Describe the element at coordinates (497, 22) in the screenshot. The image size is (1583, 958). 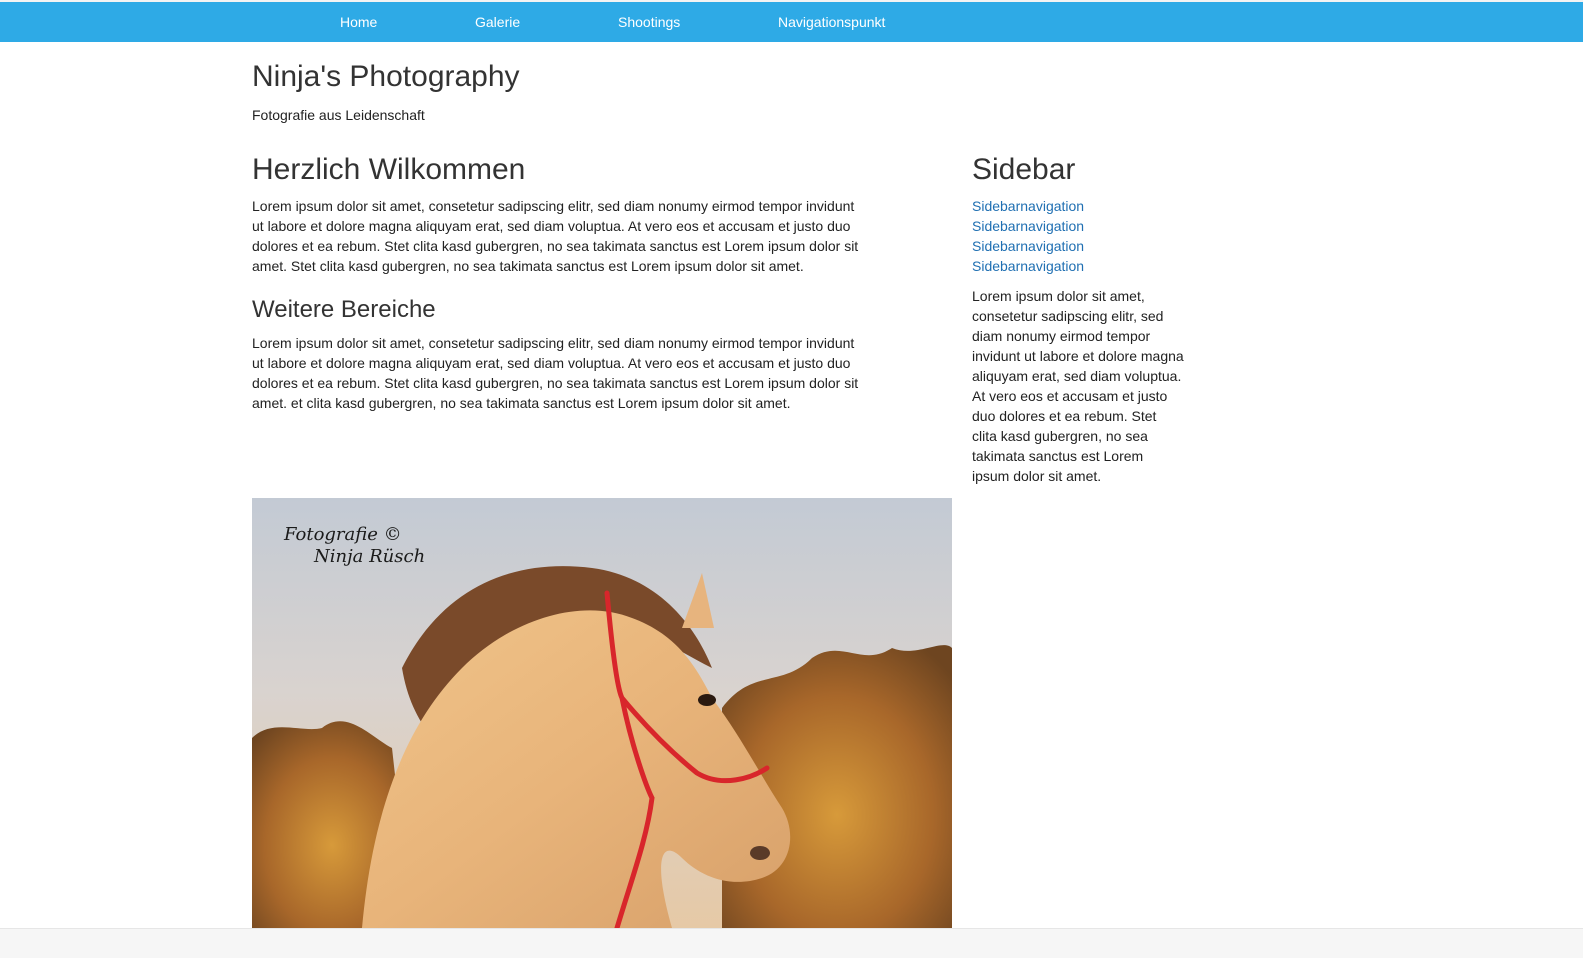
I see `nav-item-galerie: Galerie` at that location.